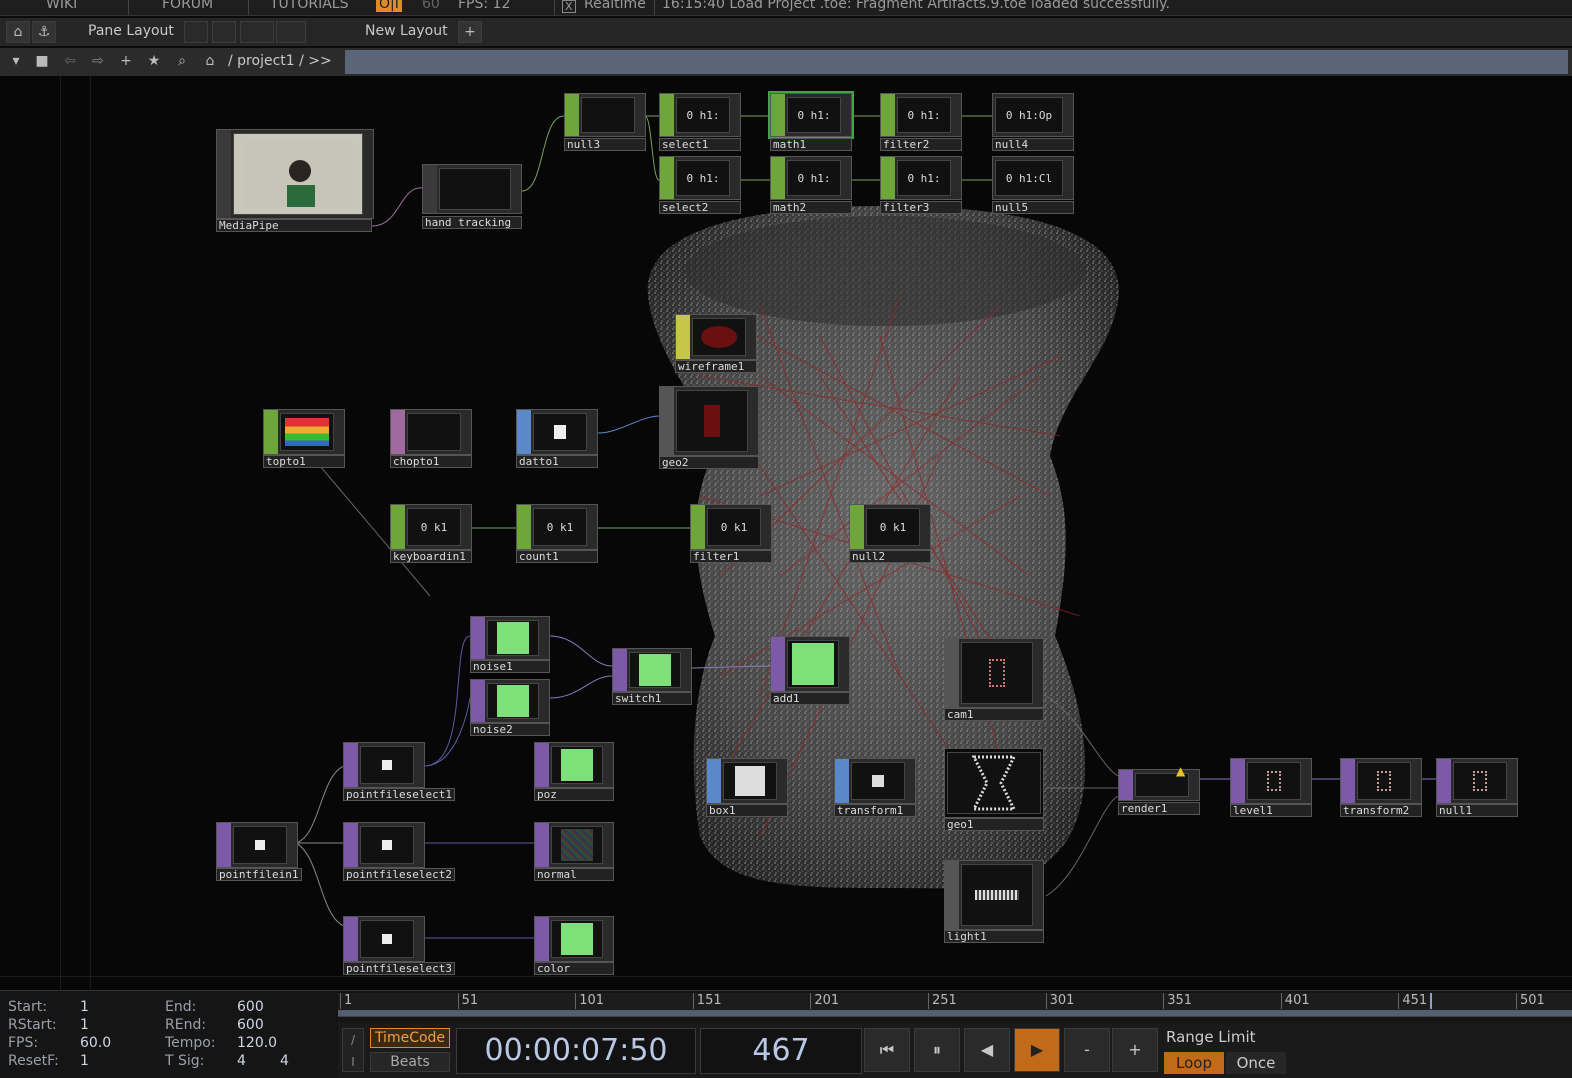 The width and height of the screenshot is (1572, 1078). What do you see at coordinates (16, 62) in the screenshot?
I see `chevron-down-icon: ▾` at bounding box center [16, 62].